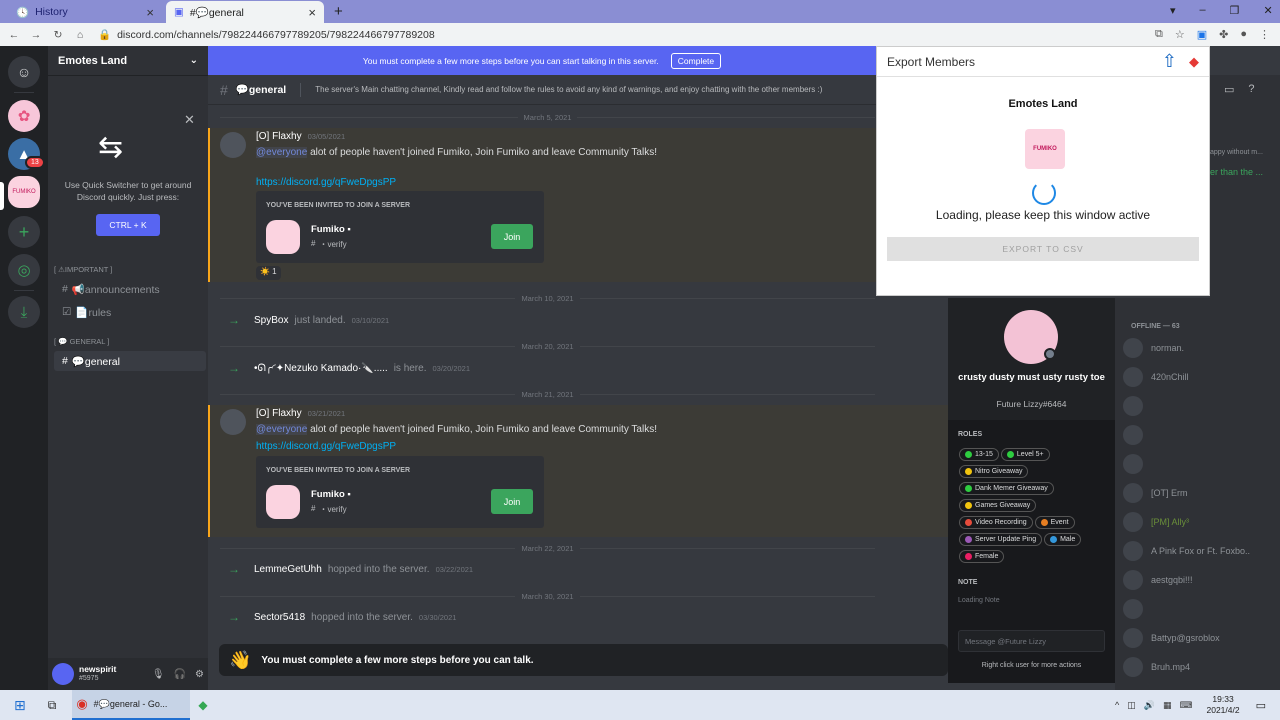 The image size is (1280, 720). What do you see at coordinates (1173, 10) in the screenshot?
I see `profile-menu-icon: ▾` at bounding box center [1173, 10].